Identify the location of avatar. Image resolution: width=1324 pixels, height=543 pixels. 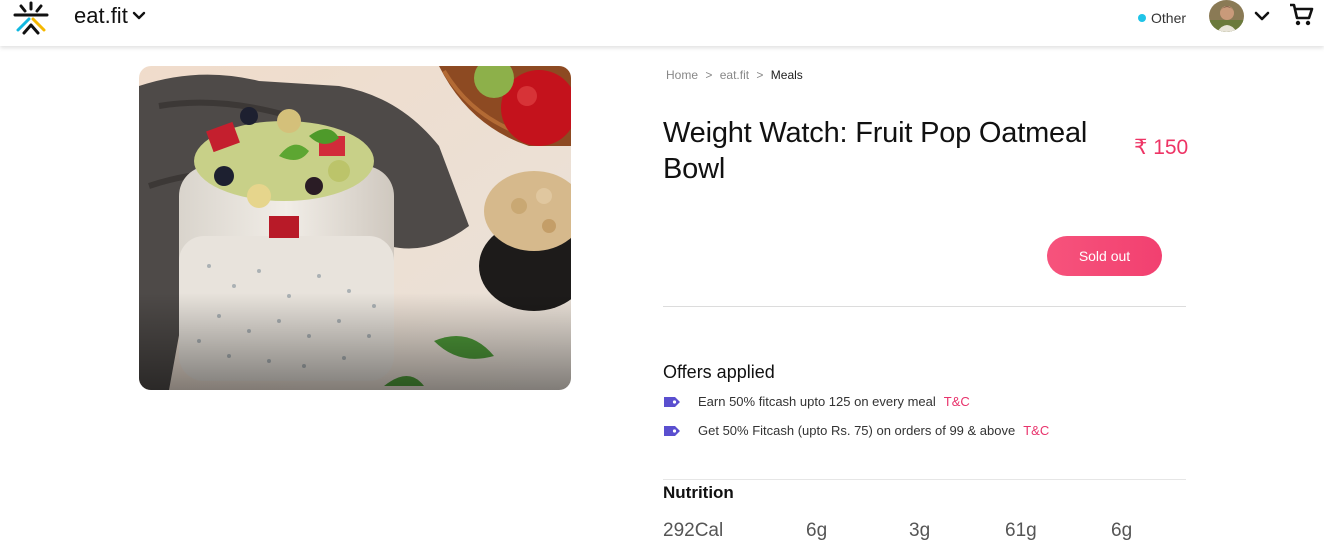
(1226, 16).